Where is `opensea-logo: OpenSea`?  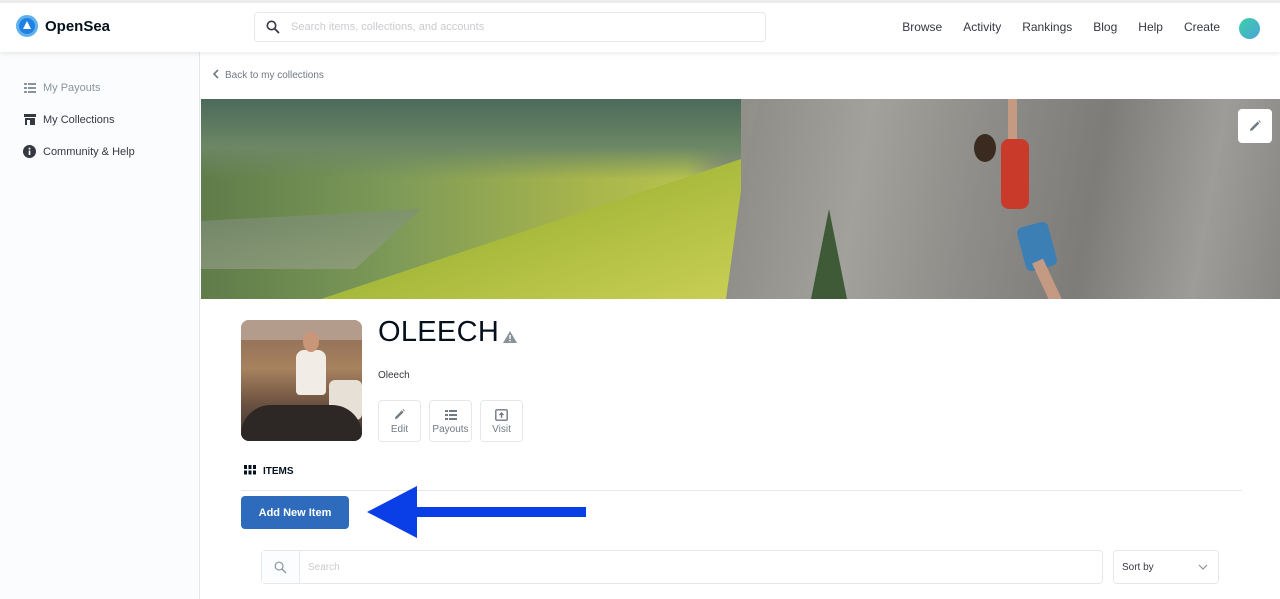 opensea-logo: OpenSea is located at coordinates (63, 26).